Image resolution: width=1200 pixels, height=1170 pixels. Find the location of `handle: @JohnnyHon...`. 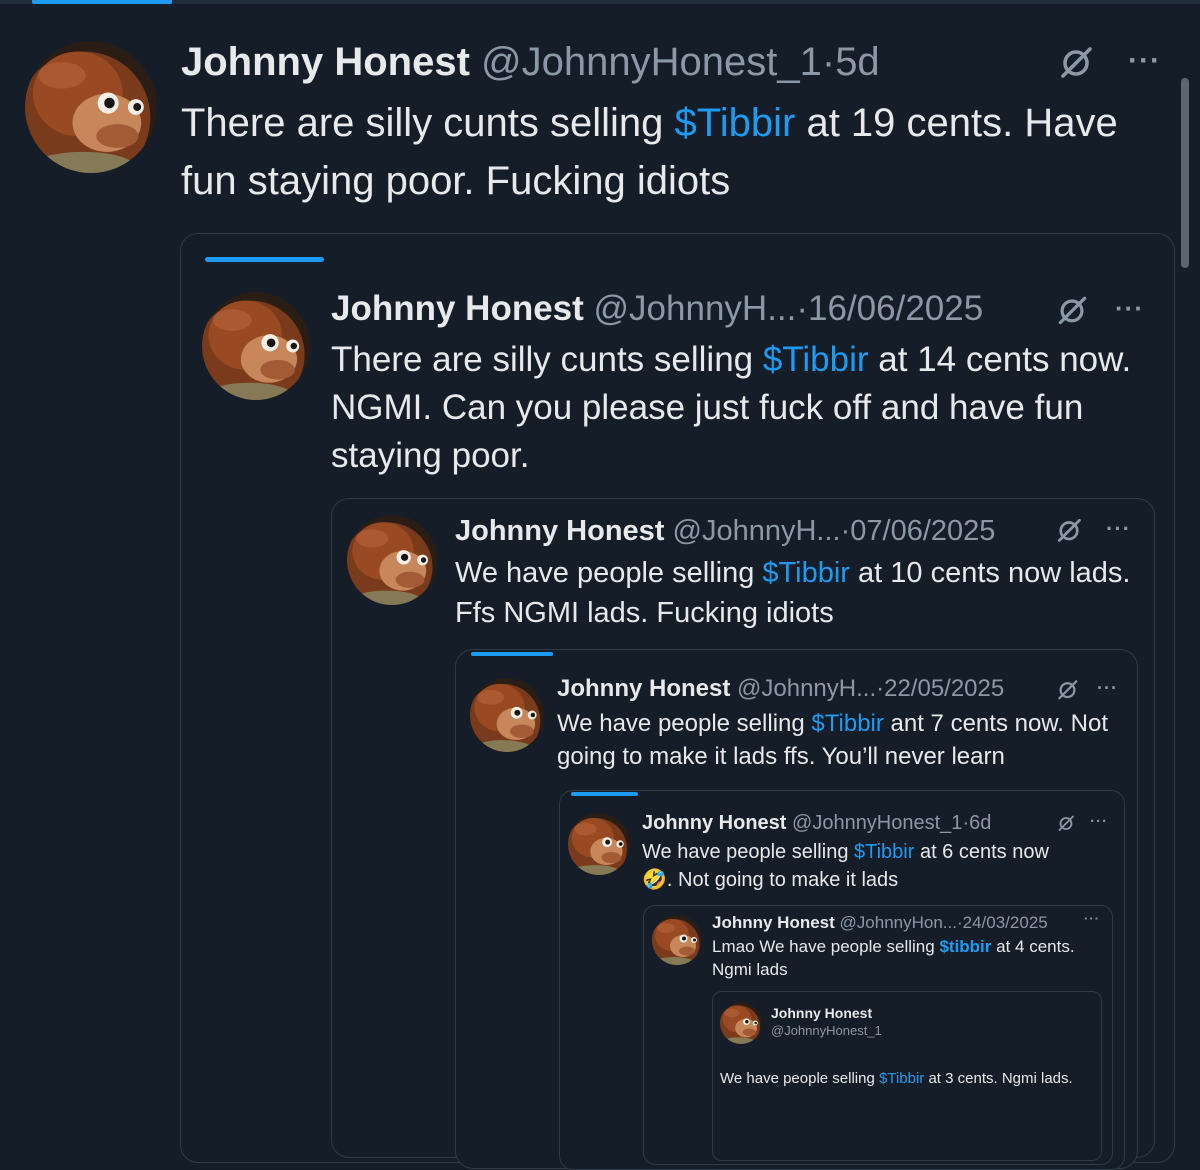

handle: @JohnnyHon... is located at coordinates (898, 922).